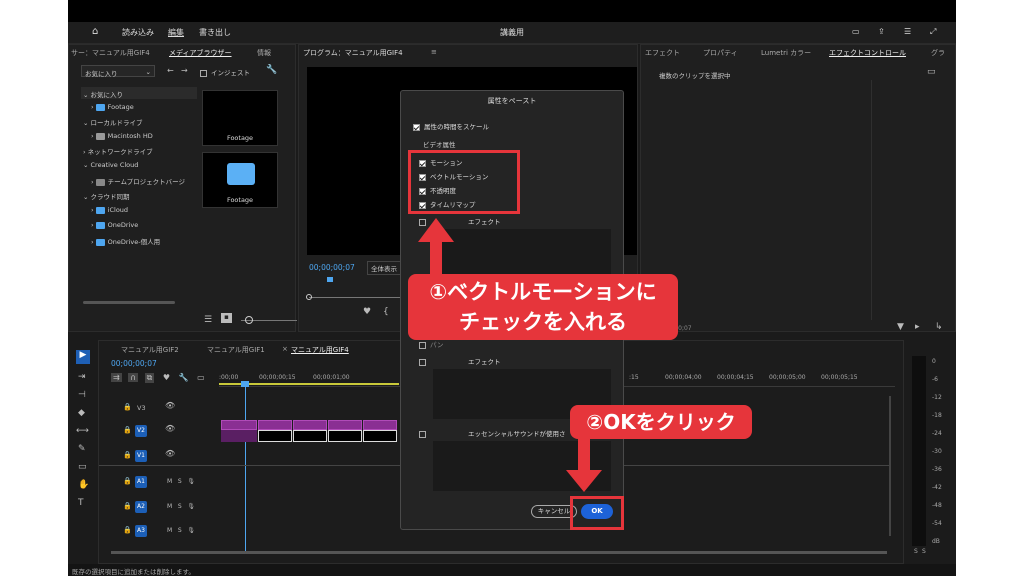 The image size is (1024, 576). What do you see at coordinates (543, 307) in the screenshot?
I see `callout-step1: ①ベクトルモーションに チェックを入れる` at bounding box center [543, 307].